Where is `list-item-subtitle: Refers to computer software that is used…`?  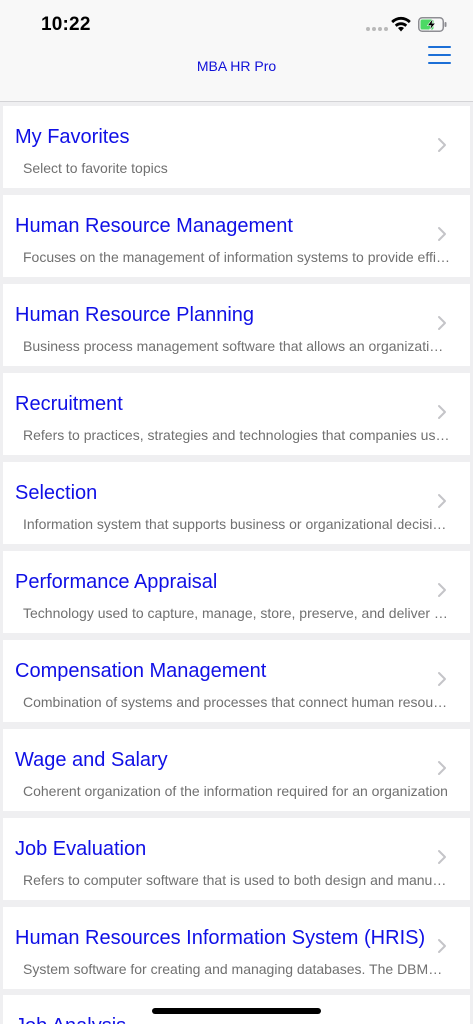
list-item-subtitle: Refers to computer software that is used… is located at coordinates (236, 880).